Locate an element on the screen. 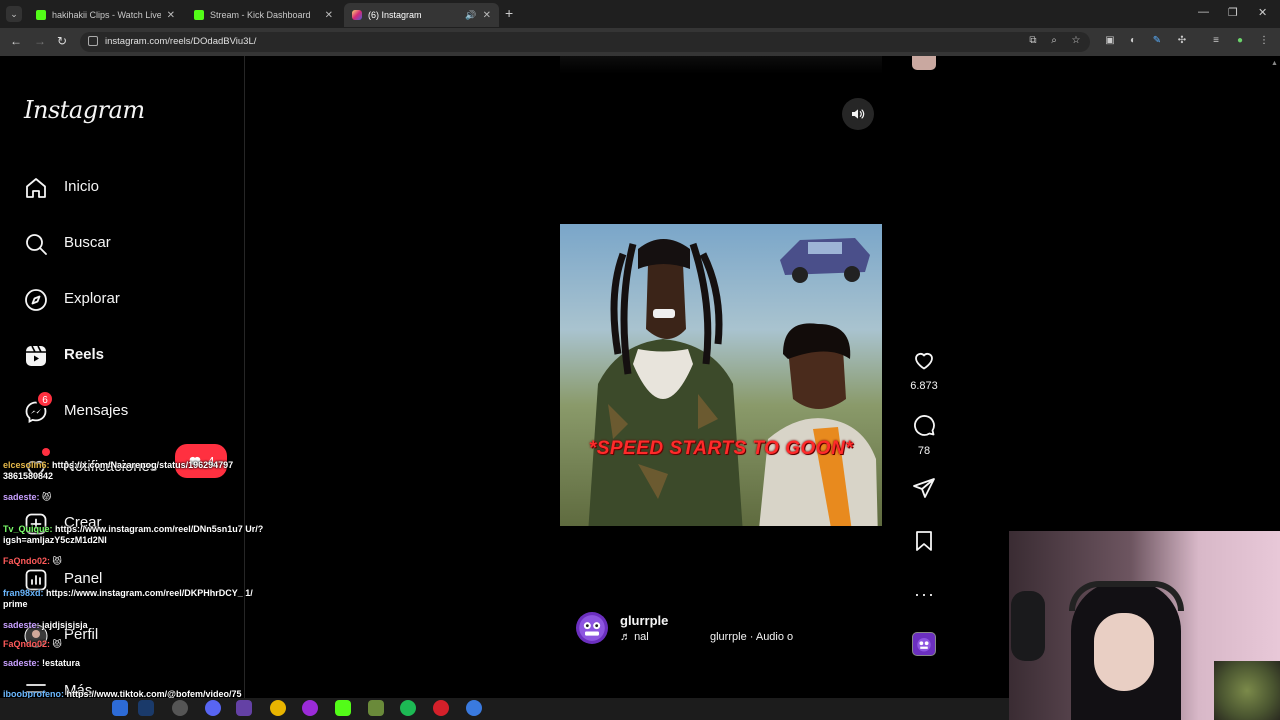 The width and height of the screenshot is (1280, 720). vehicle-graphic is located at coordinates (825, 260).